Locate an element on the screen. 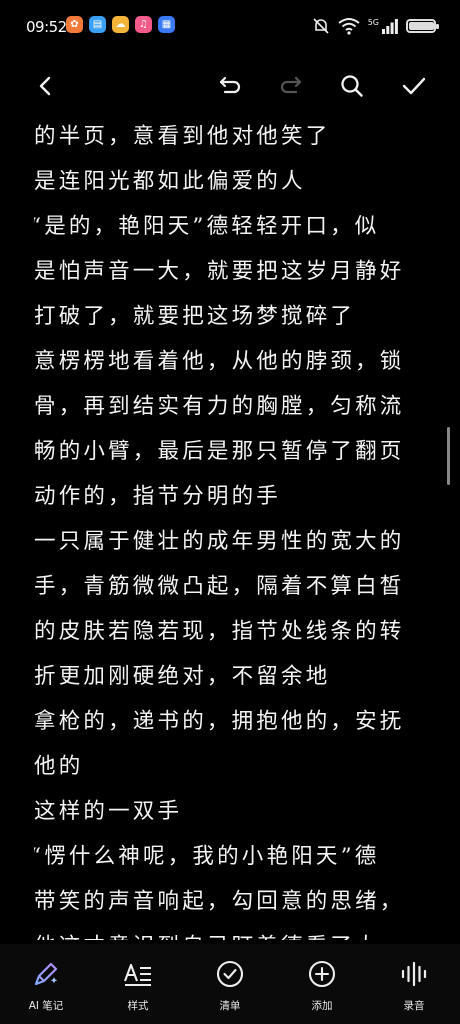 The image size is (460, 1024). undo-button is located at coordinates (230, 86).